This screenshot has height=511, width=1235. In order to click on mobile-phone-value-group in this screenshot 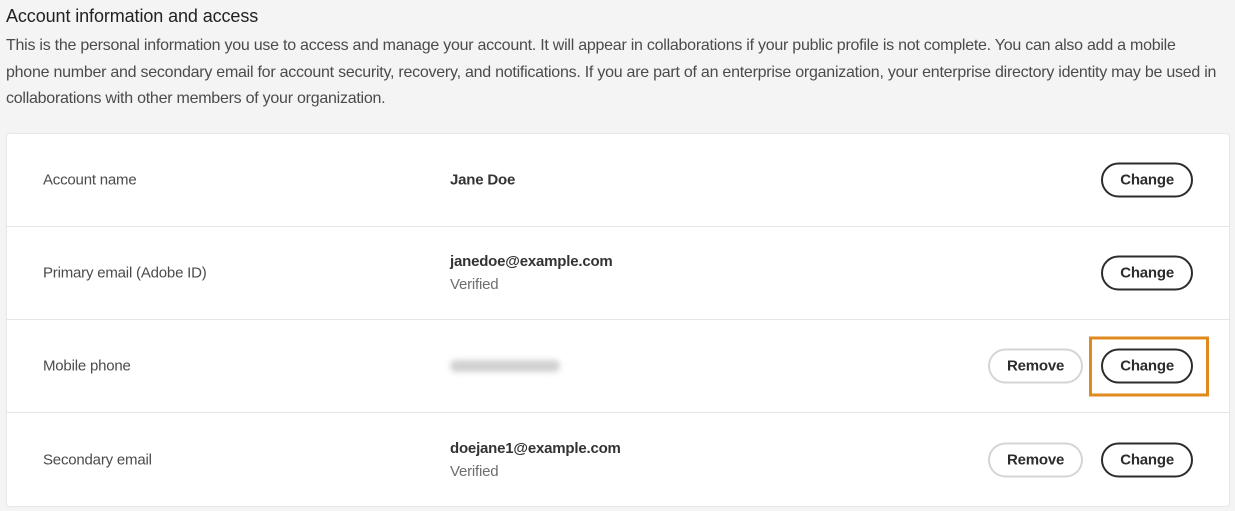, I will do `click(505, 366)`.